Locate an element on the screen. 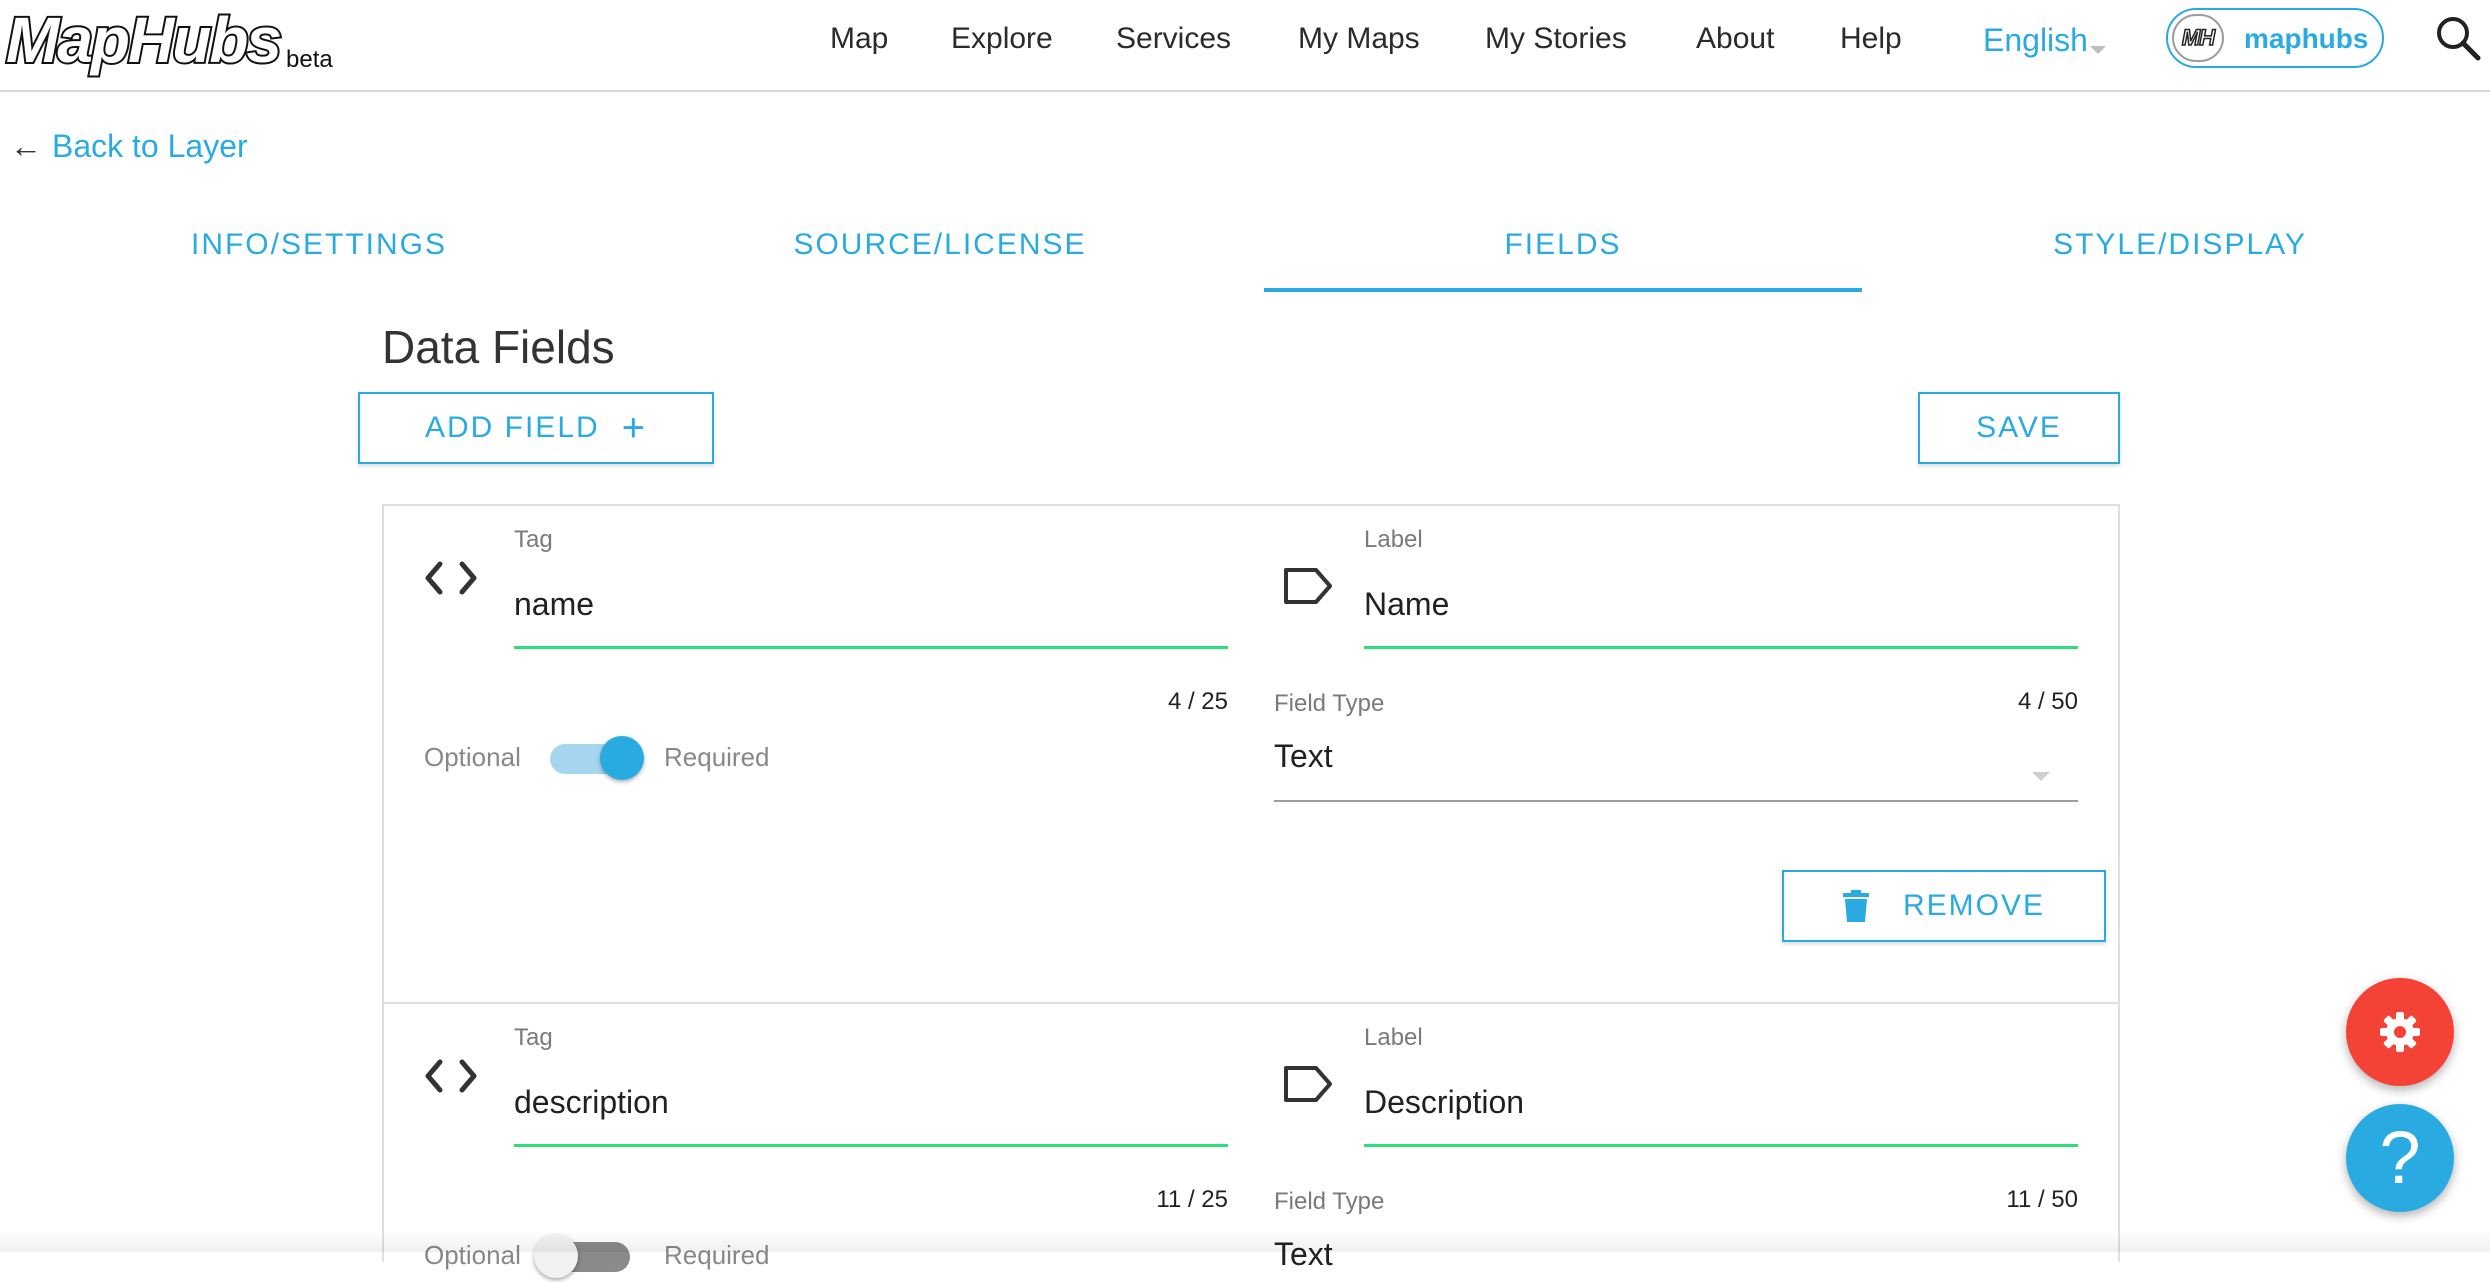 Image resolution: width=2490 pixels, height=1282 pixels. beta-label: beta is located at coordinates (309, 59).